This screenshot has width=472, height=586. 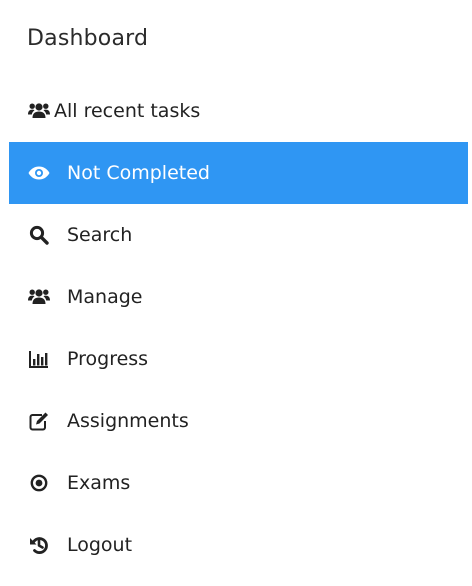 What do you see at coordinates (238, 545) in the screenshot?
I see `sidebar-item-logout: Logout` at bounding box center [238, 545].